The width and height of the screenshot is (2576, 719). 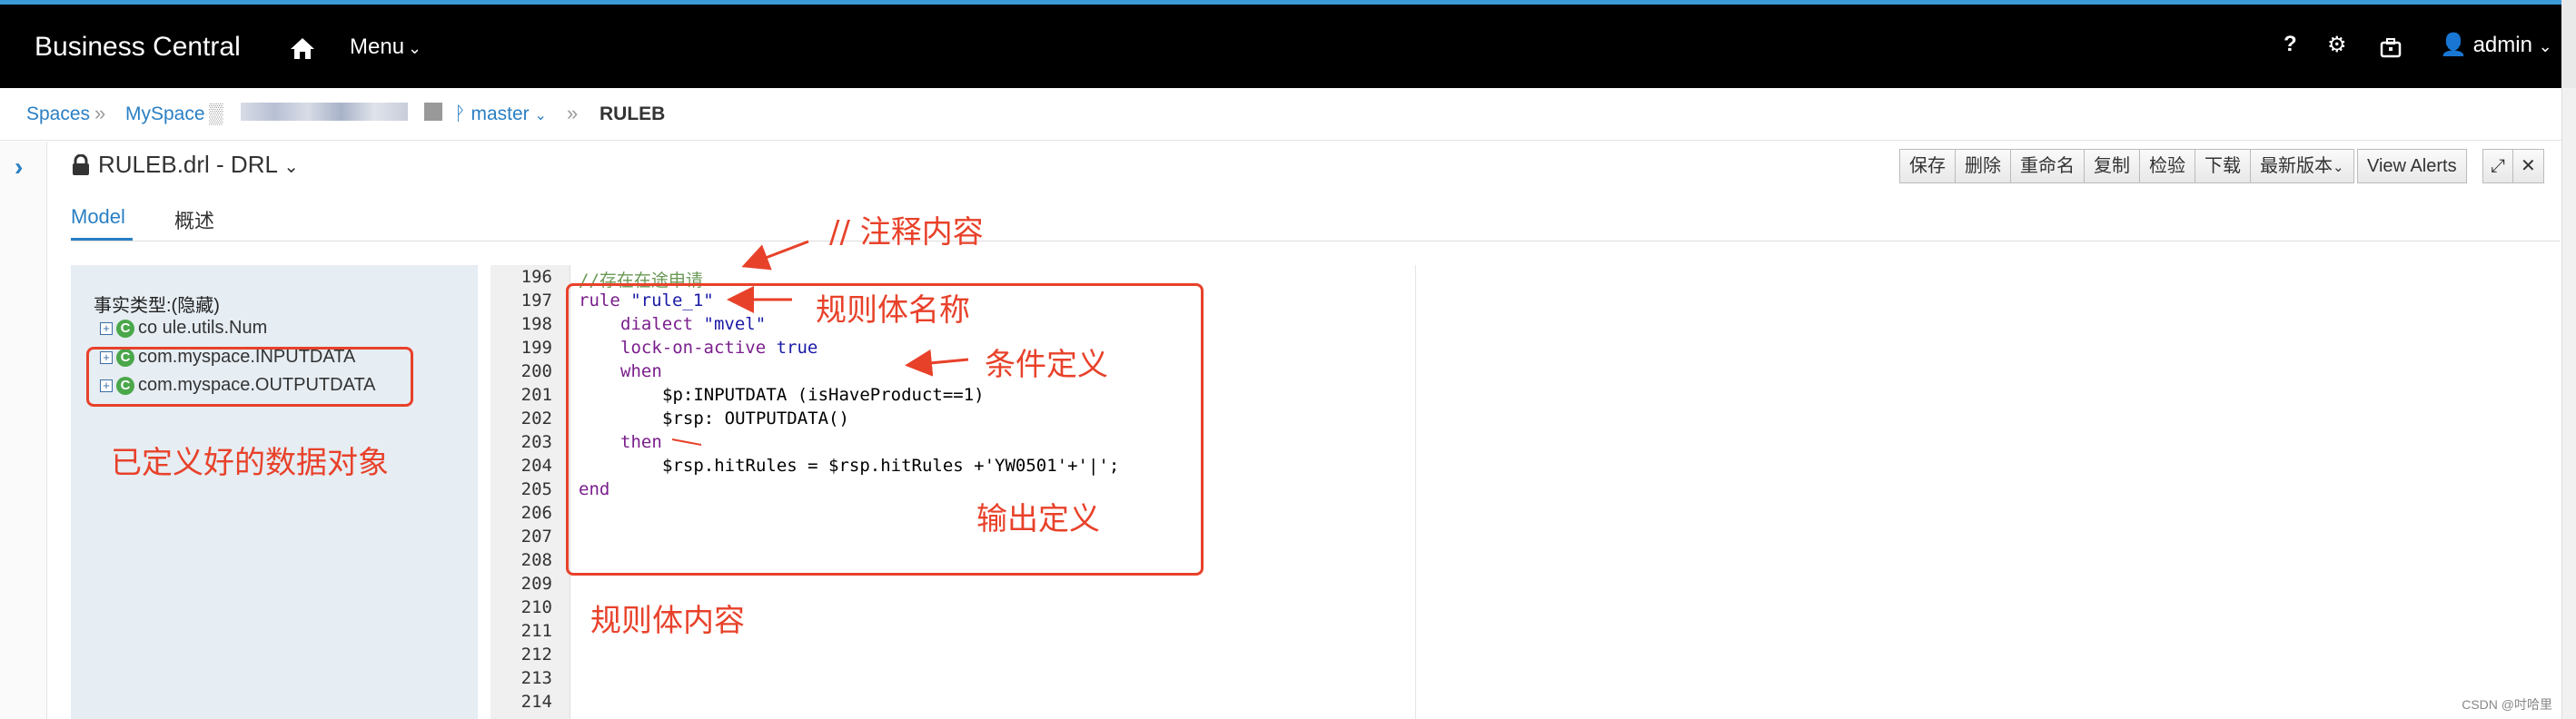 What do you see at coordinates (1280, 114) in the screenshot?
I see `breadcrumb: Spaces » MySpace ▒ ᚹ master ⌄ » RULEB` at bounding box center [1280, 114].